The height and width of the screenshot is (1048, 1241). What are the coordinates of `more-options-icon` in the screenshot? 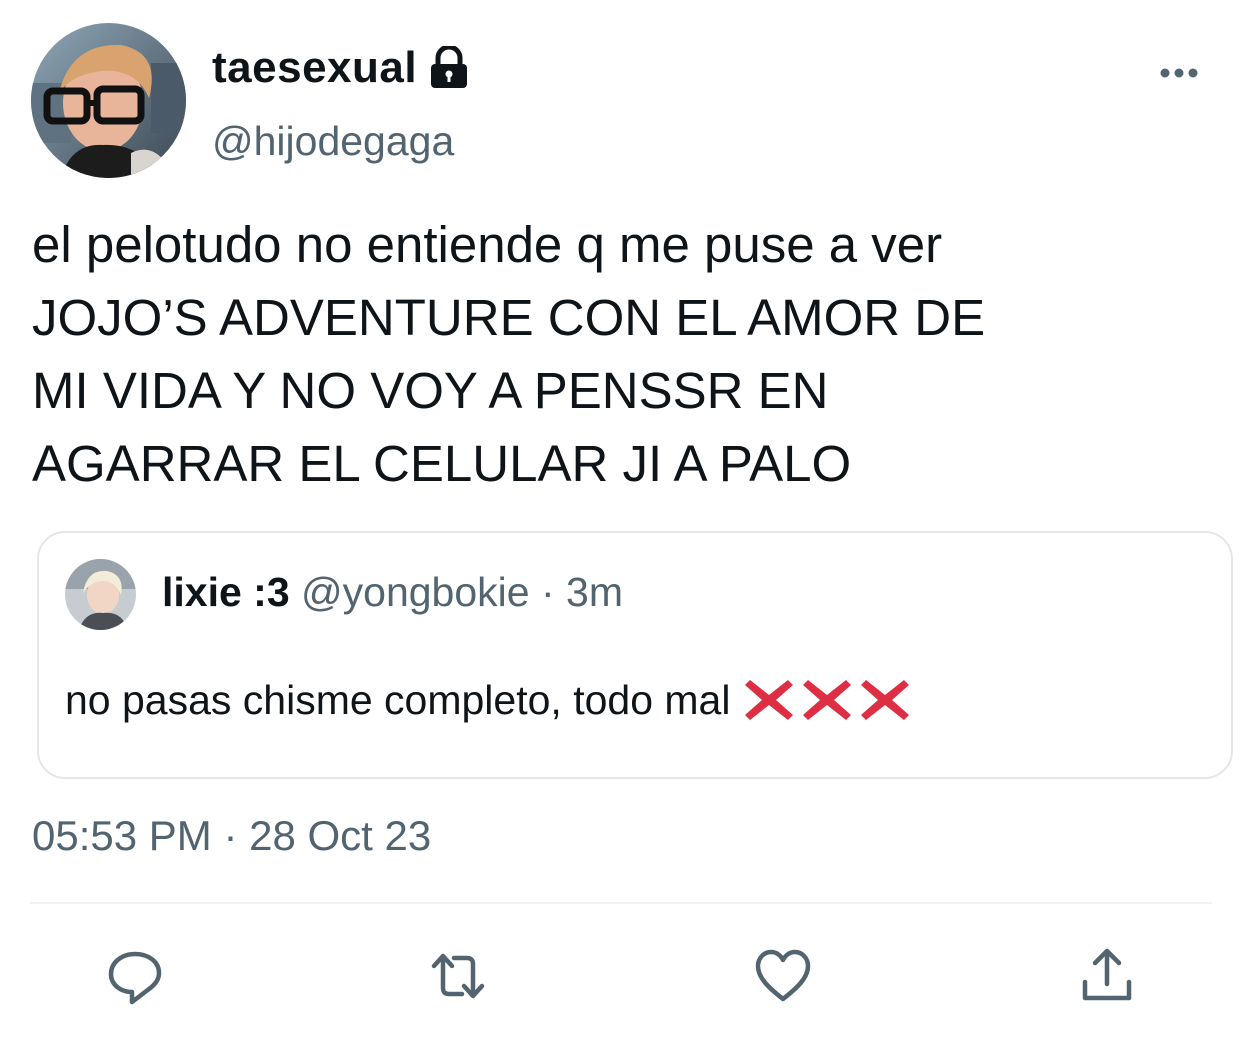 It's located at (1179, 73).